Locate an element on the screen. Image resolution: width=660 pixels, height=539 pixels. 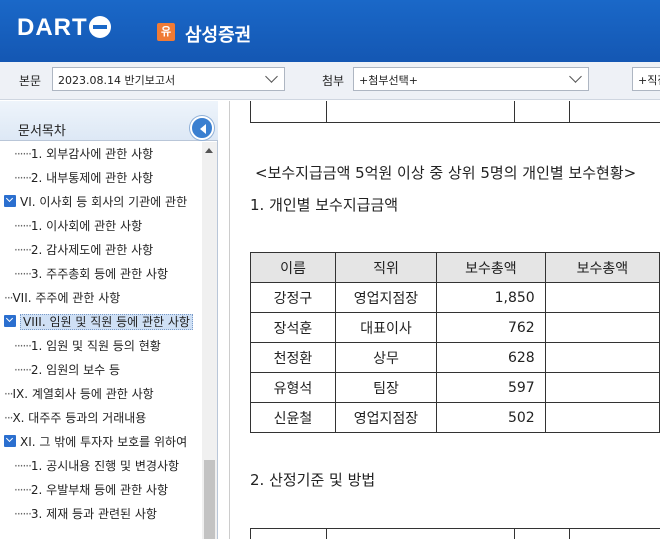
next-table-fragment is located at coordinates (455, 533).